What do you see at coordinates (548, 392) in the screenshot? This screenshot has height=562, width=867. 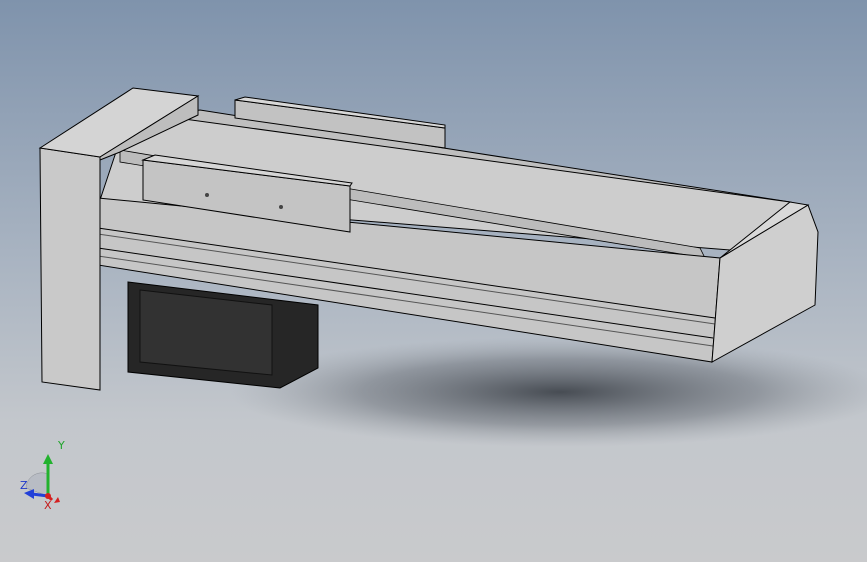 I see `floor-shadow` at bounding box center [548, 392].